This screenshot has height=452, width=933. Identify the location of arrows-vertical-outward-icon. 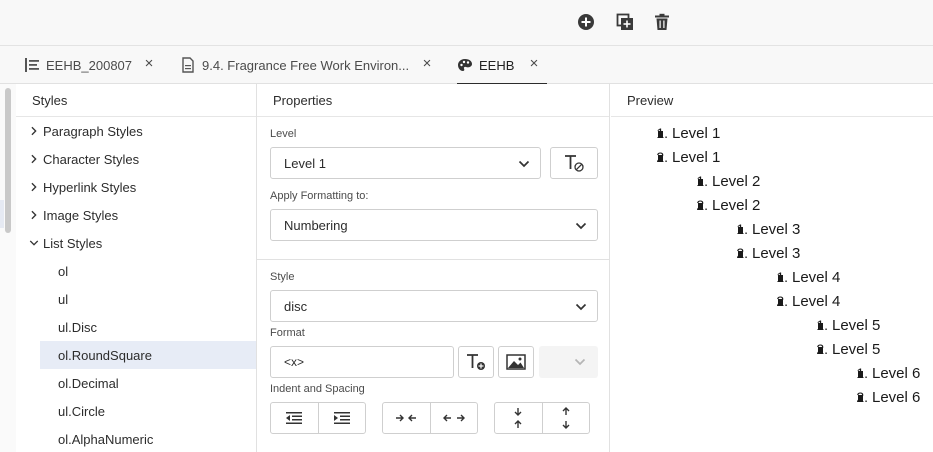
(566, 418).